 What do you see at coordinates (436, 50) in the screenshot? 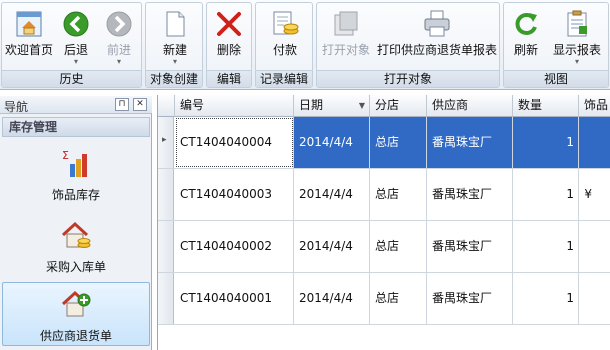
I see `print-report-button-label: 打印供应商退货单报表` at bounding box center [436, 50].